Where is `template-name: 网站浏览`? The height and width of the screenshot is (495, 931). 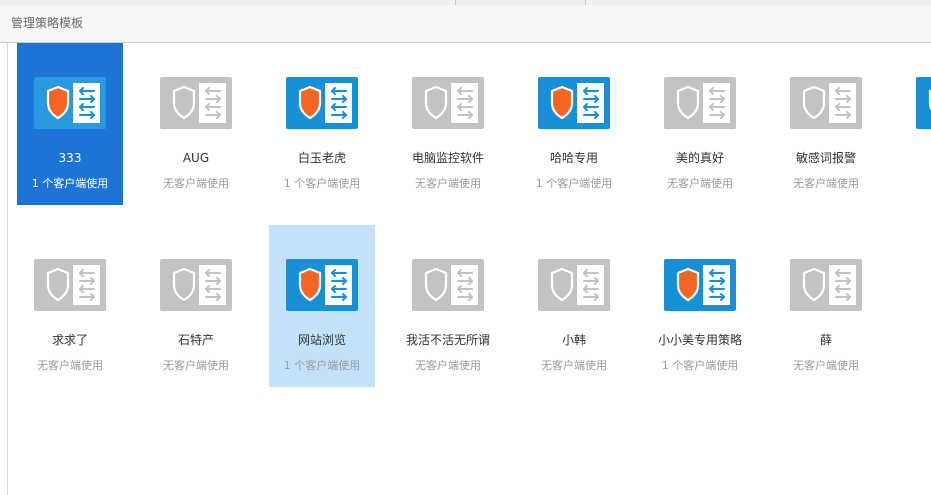 template-name: 网站浏览 is located at coordinates (321, 340).